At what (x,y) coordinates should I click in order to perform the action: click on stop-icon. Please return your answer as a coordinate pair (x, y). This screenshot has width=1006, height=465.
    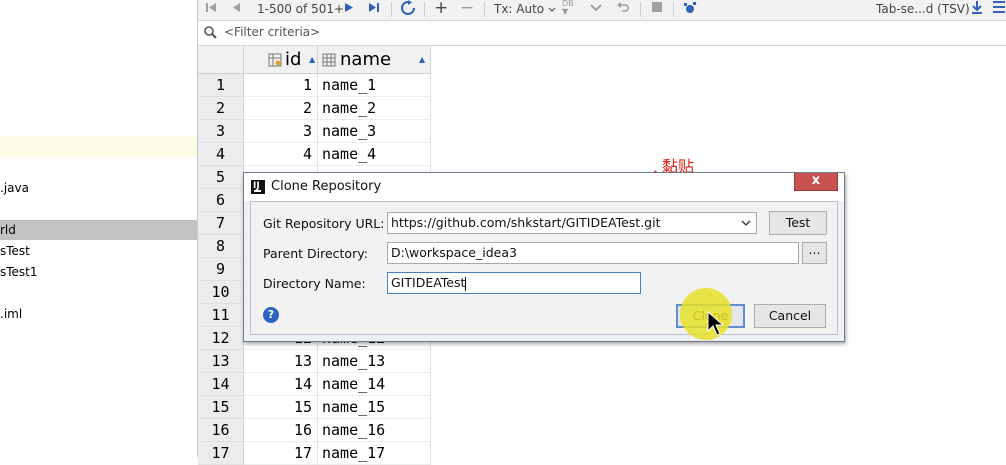
    Looking at the image, I should click on (657, 9).